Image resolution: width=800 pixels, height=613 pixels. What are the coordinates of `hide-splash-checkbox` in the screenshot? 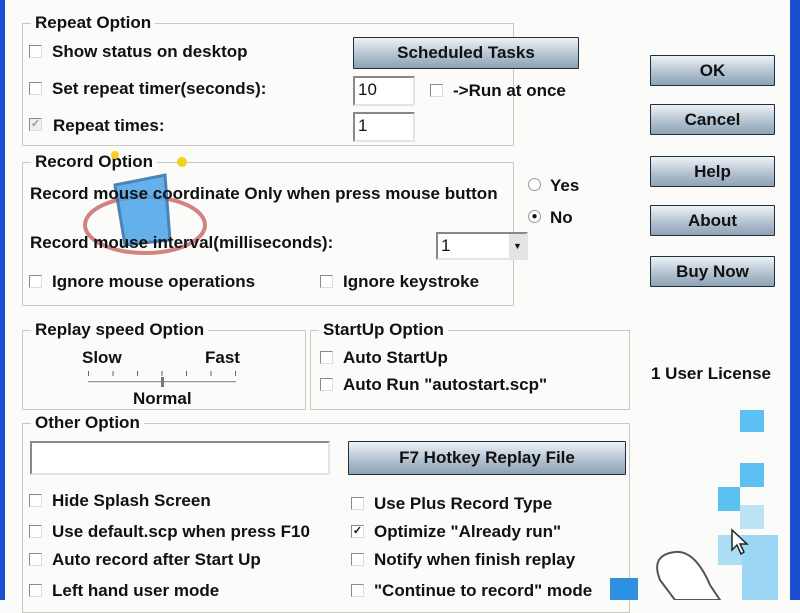 It's located at (35, 500).